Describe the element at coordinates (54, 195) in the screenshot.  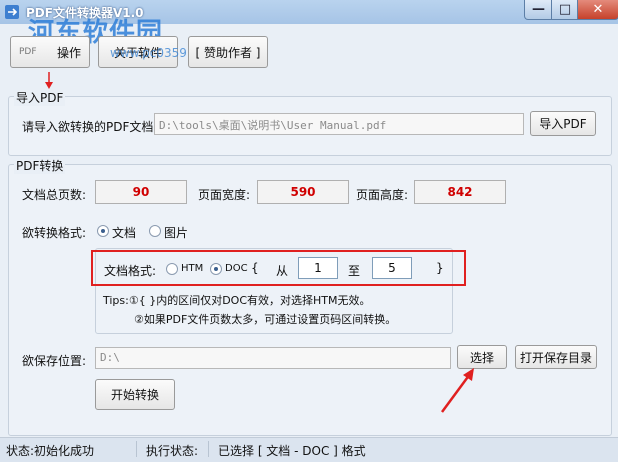
I see `total-pages-label: 文档总页数:` at that location.